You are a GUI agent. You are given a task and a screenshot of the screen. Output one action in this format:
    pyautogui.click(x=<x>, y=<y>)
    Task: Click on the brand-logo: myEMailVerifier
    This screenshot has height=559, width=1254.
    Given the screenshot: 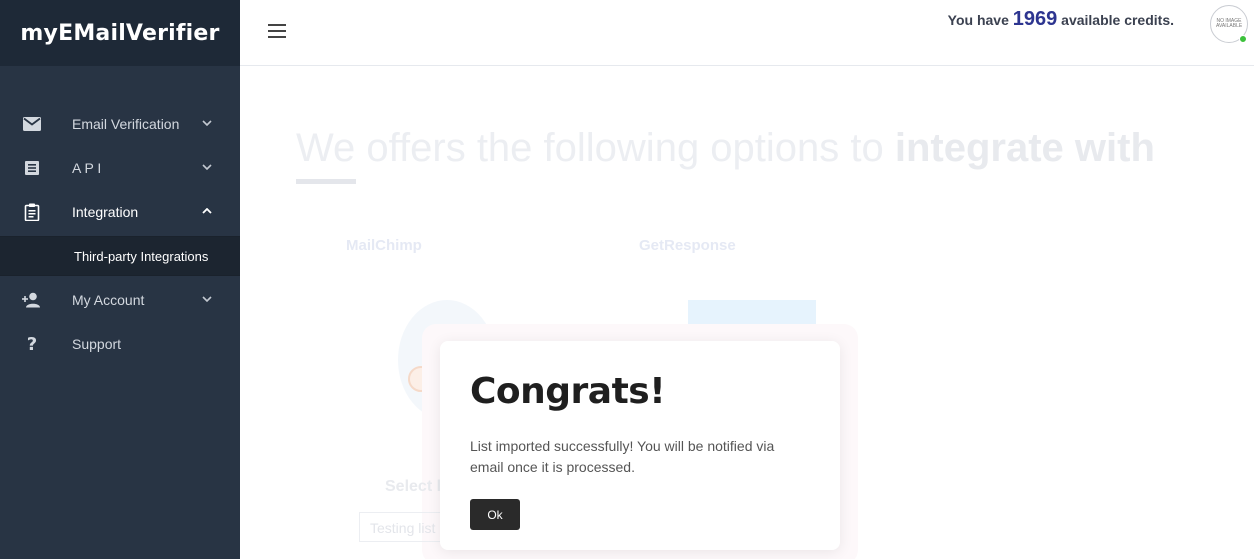 What is the action you would take?
    pyautogui.click(x=120, y=33)
    